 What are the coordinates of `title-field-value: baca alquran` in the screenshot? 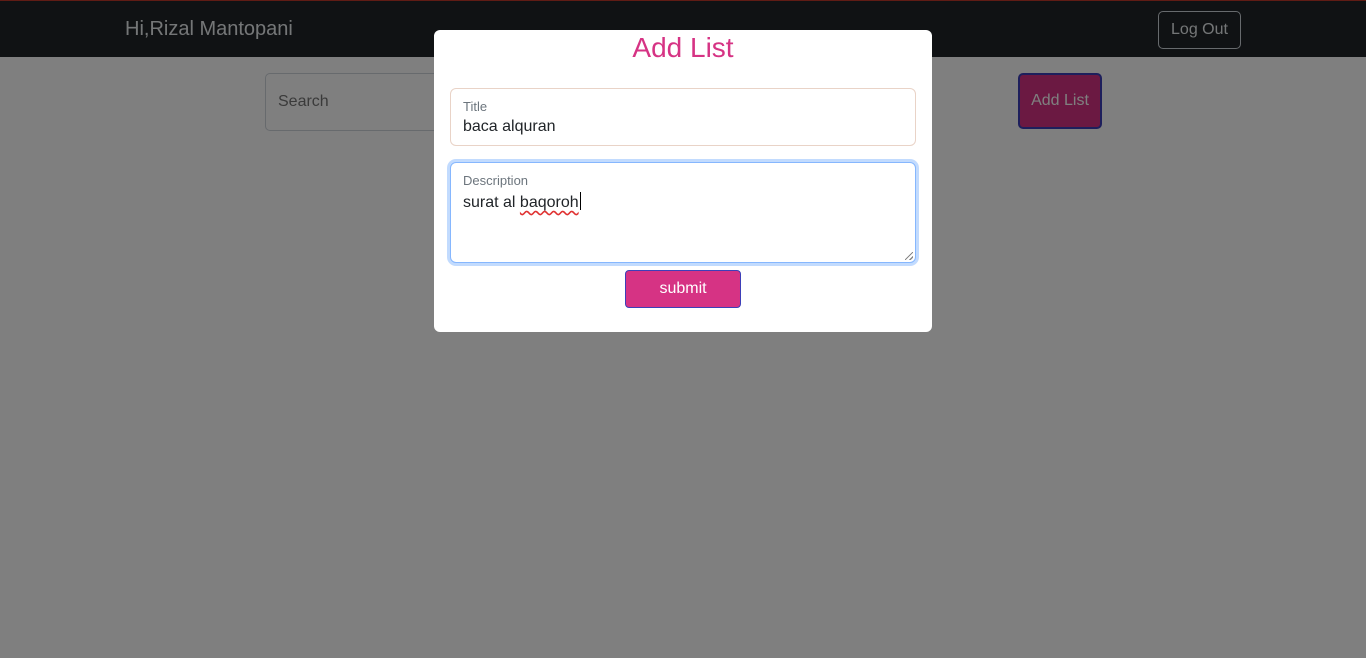 It's located at (509, 127).